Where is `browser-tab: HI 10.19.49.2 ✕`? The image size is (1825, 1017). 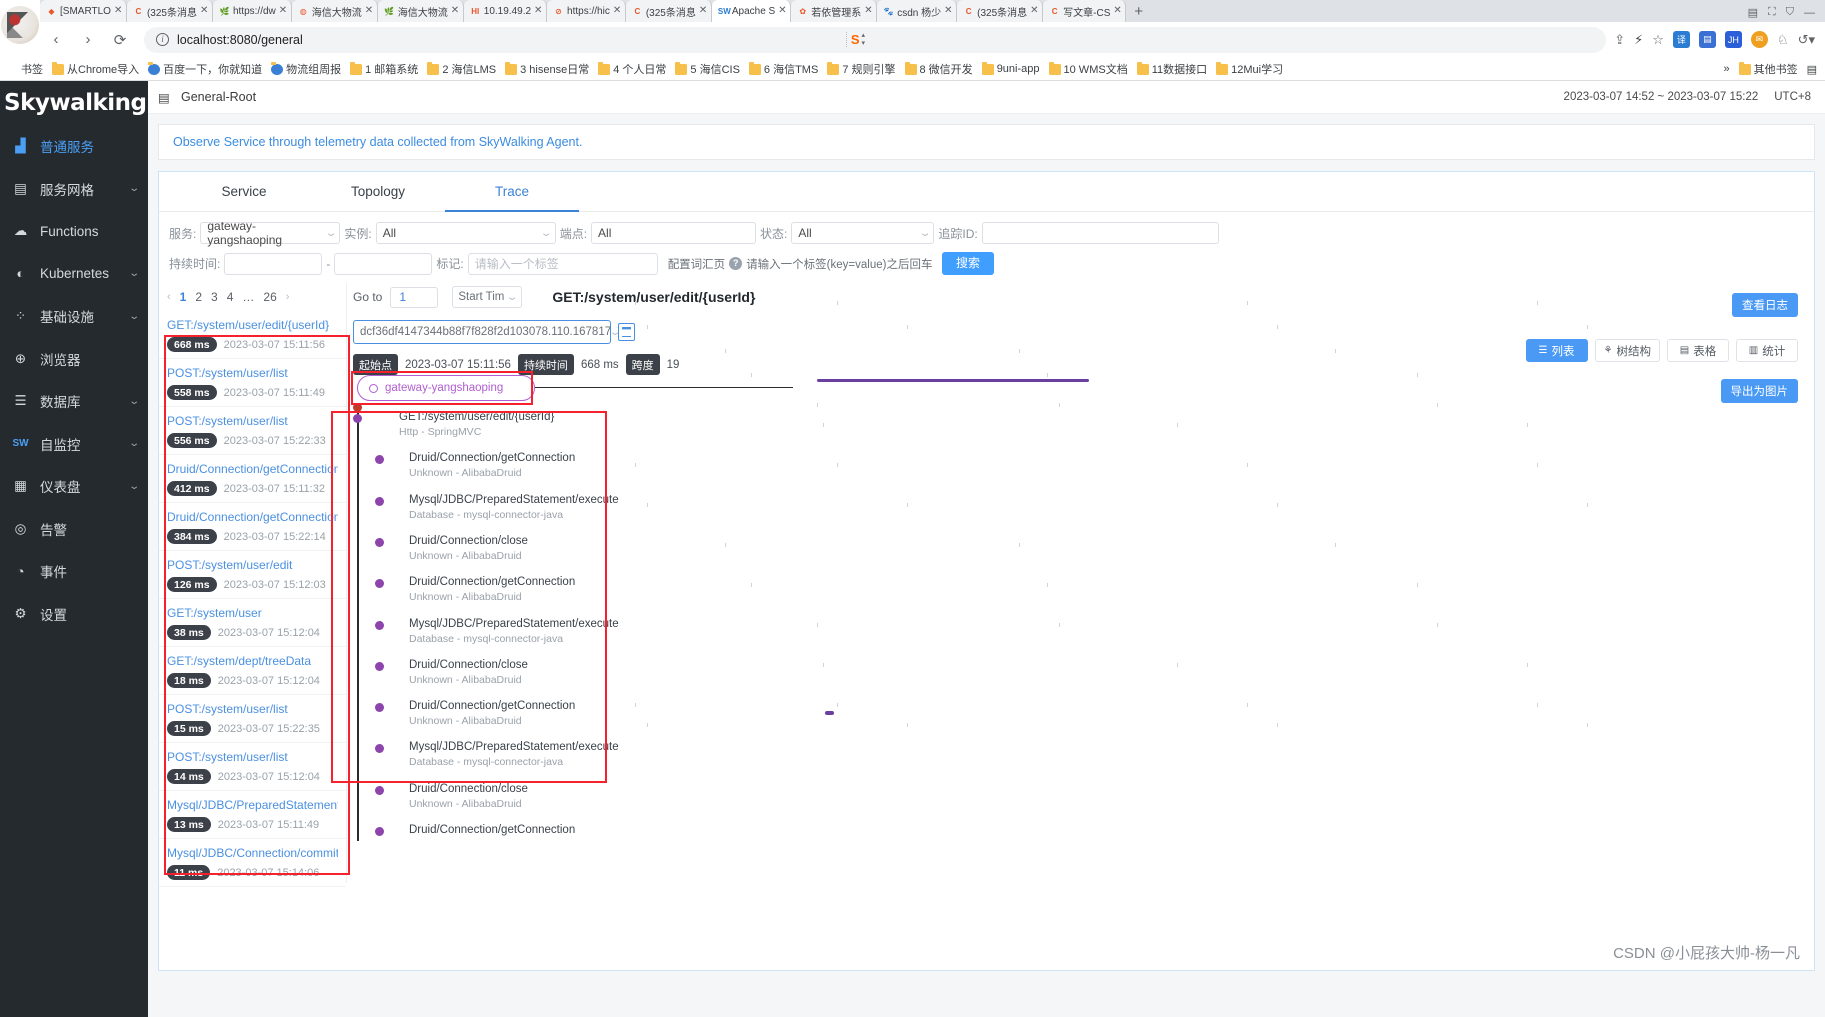 browser-tab: HI 10.19.49.2 ✕ is located at coordinates (505, 11).